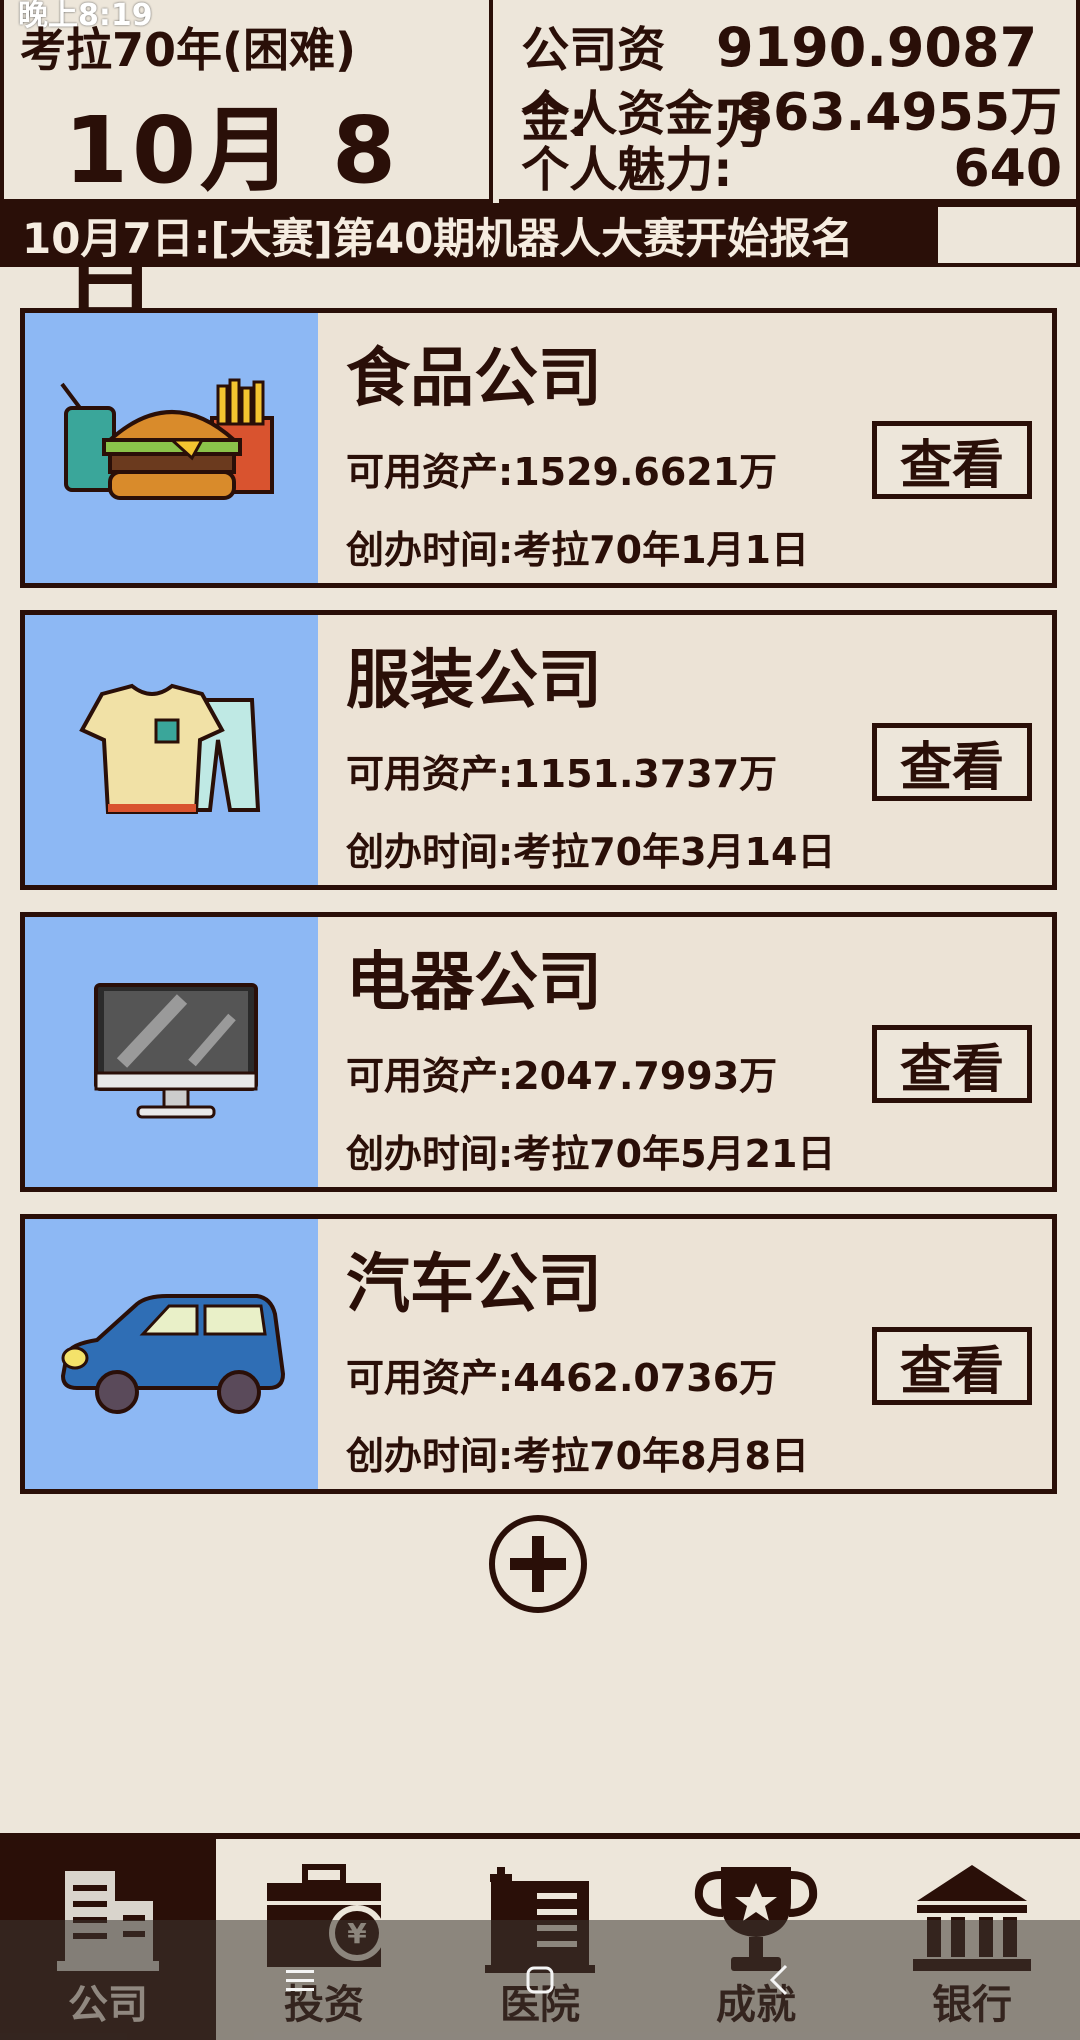 The width and height of the screenshot is (1080, 2040). I want to click on charm-value: 640, so click(1007, 169).